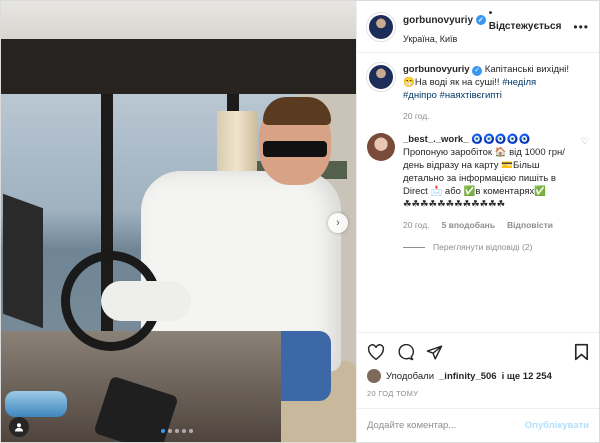 The image size is (600, 443). I want to click on author-avatar, so click(381, 26).